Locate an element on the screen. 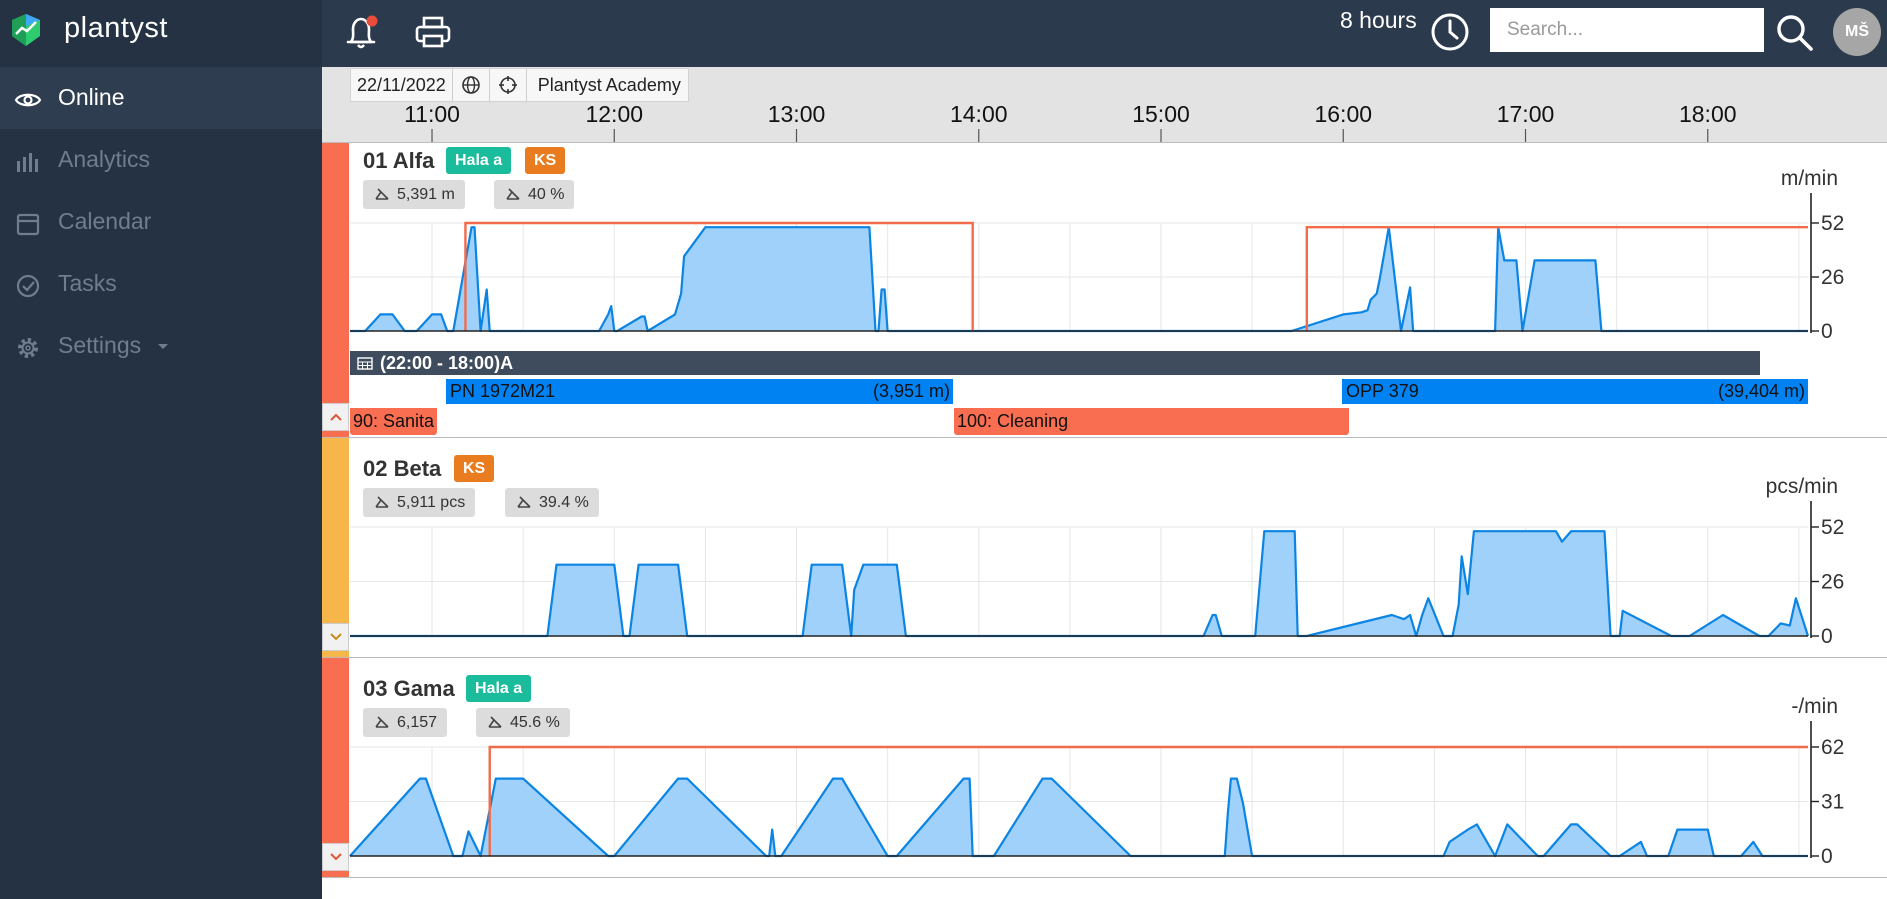 This screenshot has width=1887, height=899. nav-item-calendar: Calendar is located at coordinates (161, 222).